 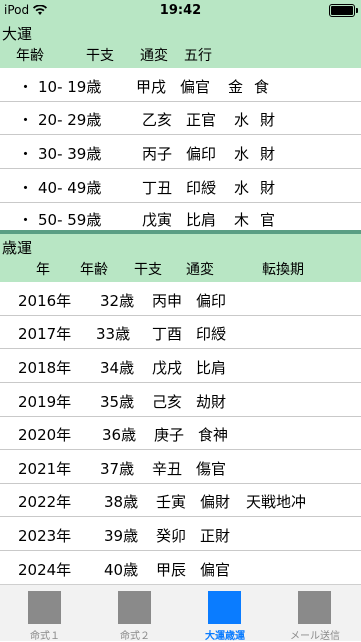 I want to click on saiun-row: 2016年 32歳 丙申 偏印, so click(x=180, y=299).